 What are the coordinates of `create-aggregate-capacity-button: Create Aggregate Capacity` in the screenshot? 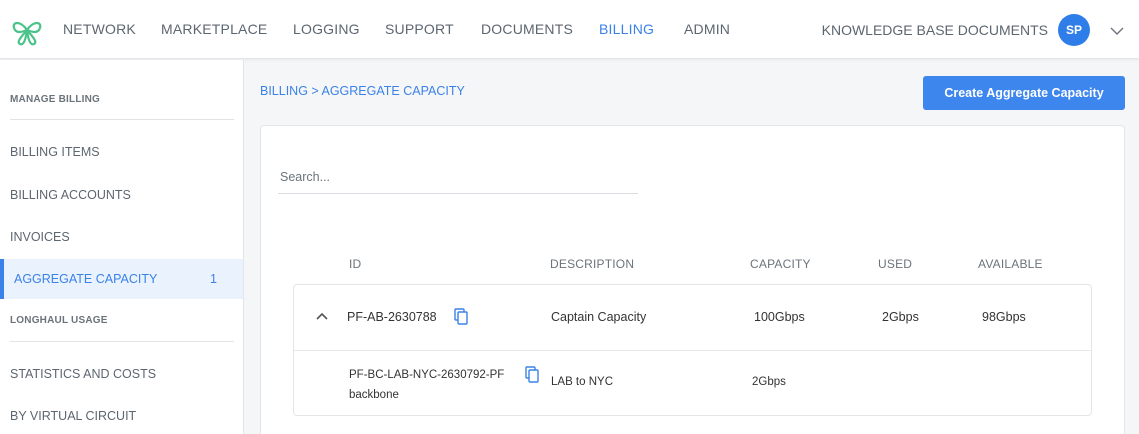 It's located at (1024, 93).